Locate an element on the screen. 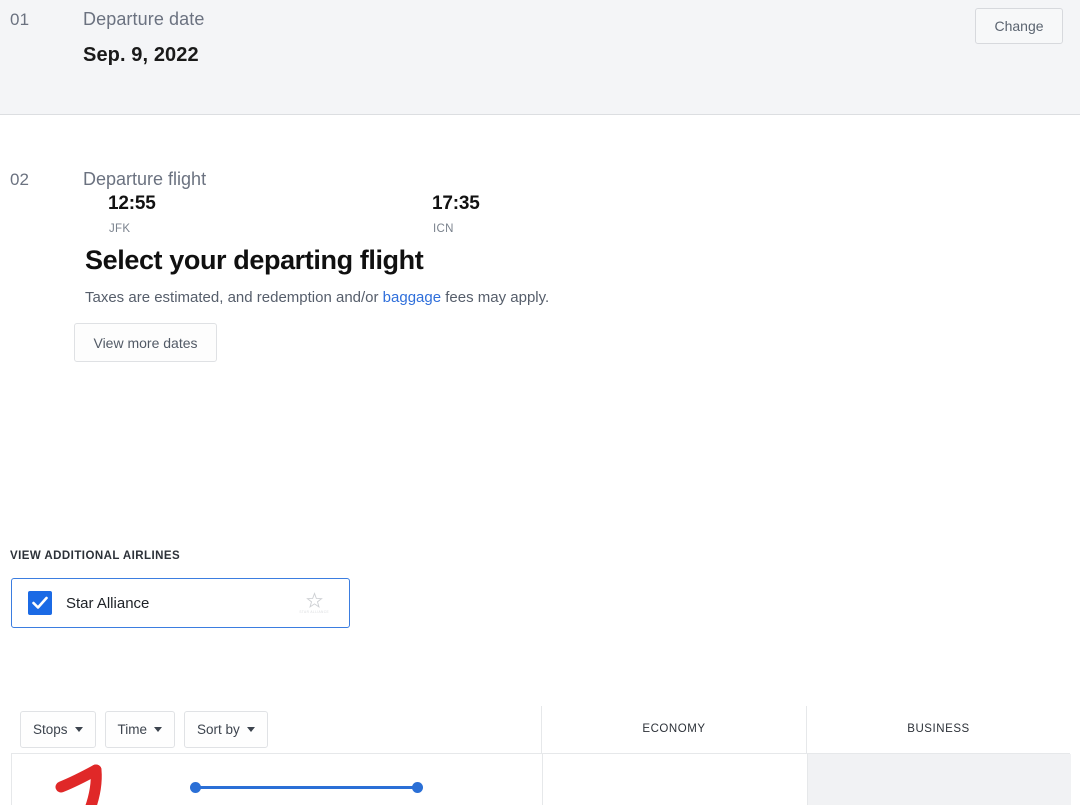 The width and height of the screenshot is (1080, 805). arrival-time: 17:35 is located at coordinates (456, 203).